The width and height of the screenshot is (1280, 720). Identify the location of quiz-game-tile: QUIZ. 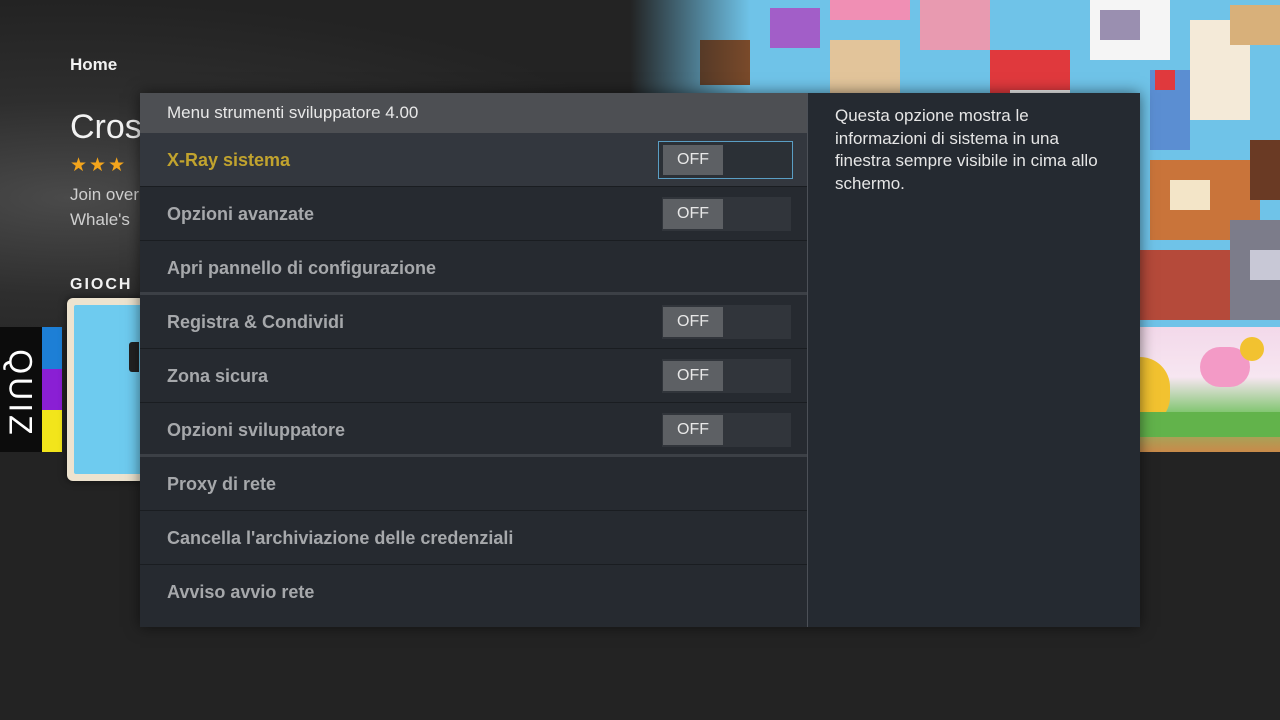
(31, 389).